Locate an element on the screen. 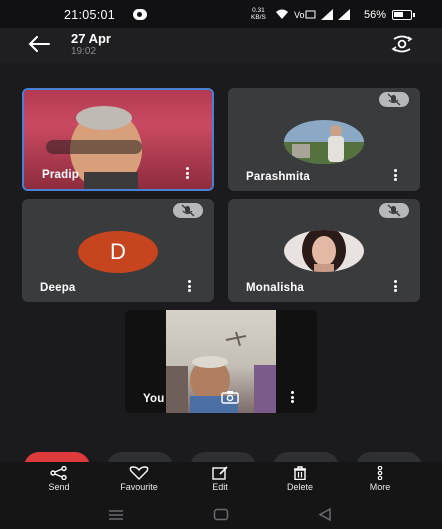 The width and height of the screenshot is (442, 529). more-button: More is located at coordinates (380, 479).